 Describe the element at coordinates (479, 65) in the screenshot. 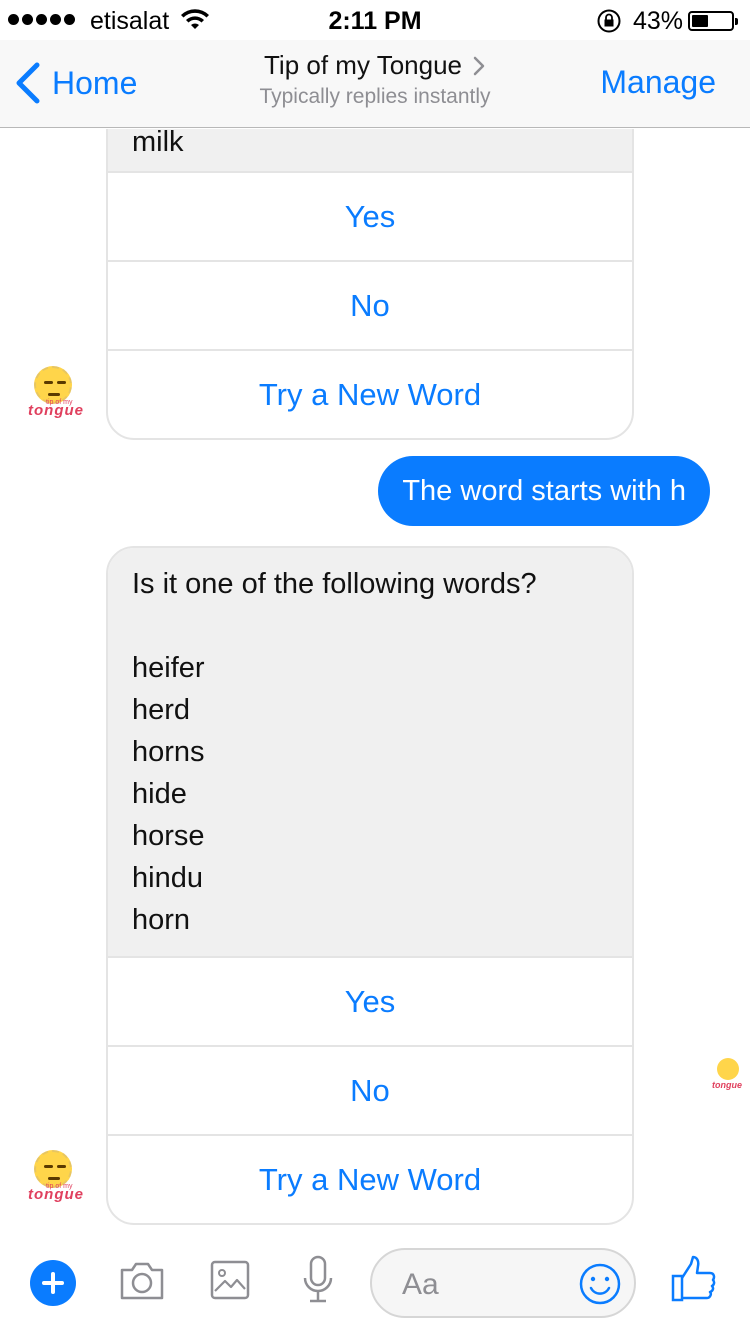

I see `chevron-right-icon` at that location.